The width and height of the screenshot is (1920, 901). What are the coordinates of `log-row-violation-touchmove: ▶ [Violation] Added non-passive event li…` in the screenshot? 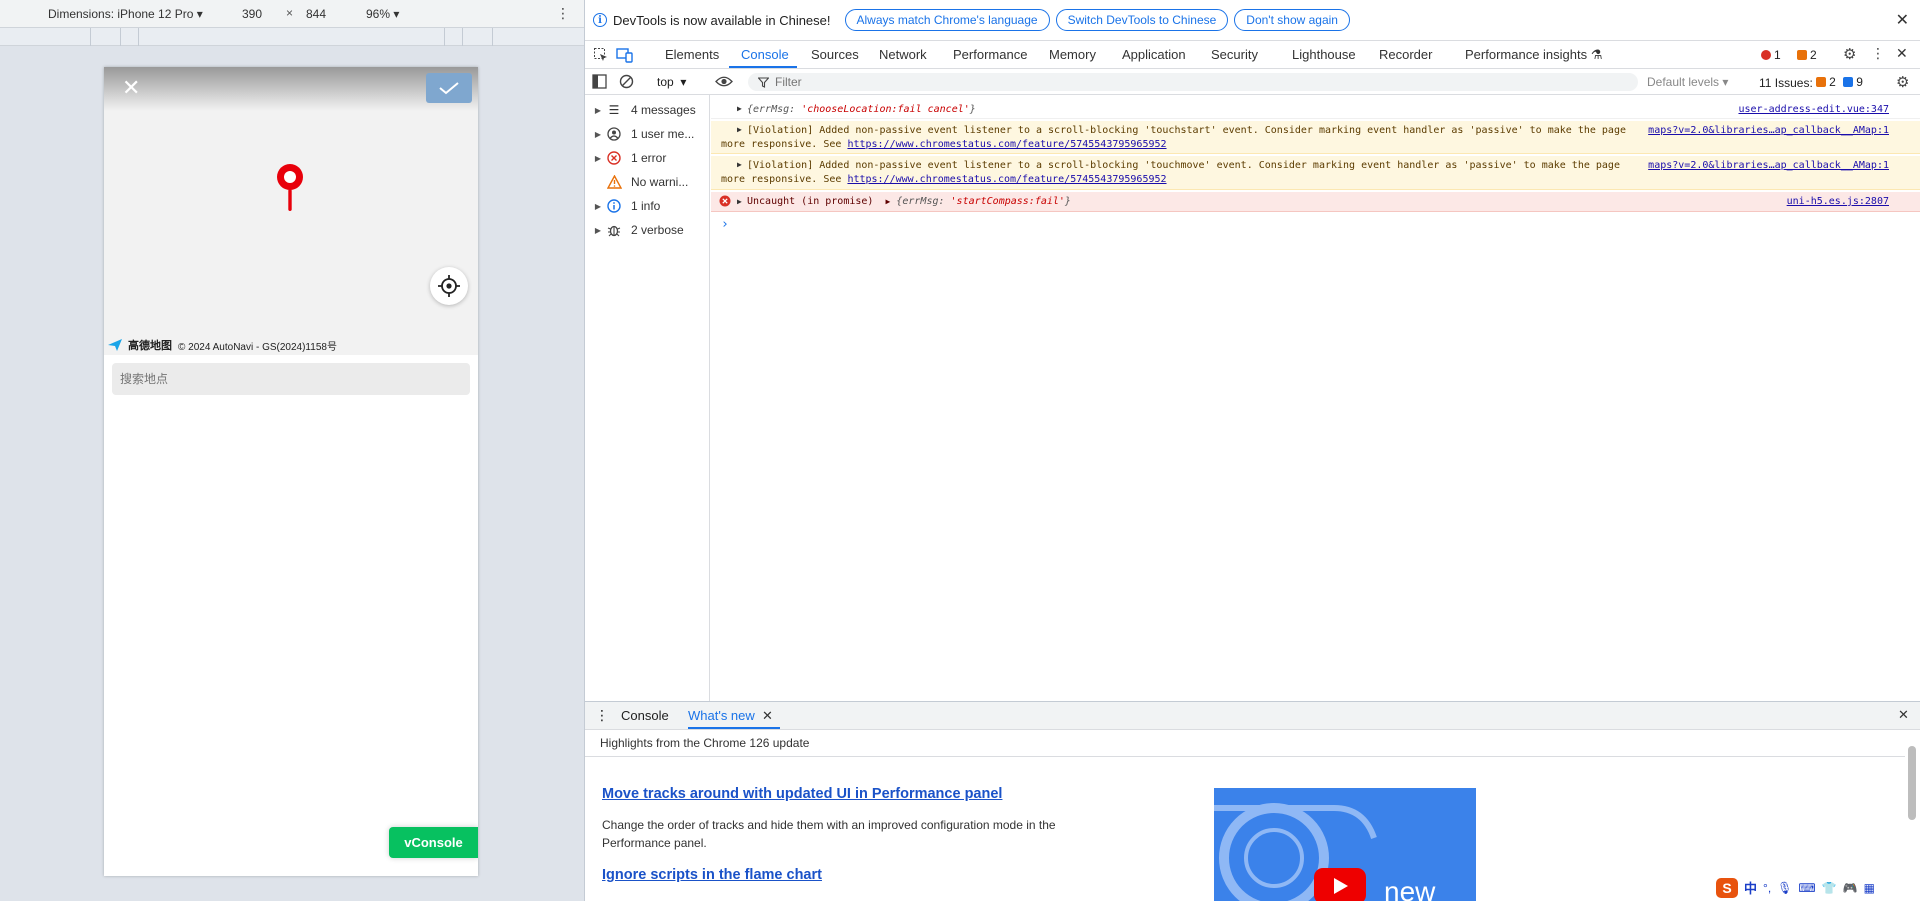 It's located at (1315, 173).